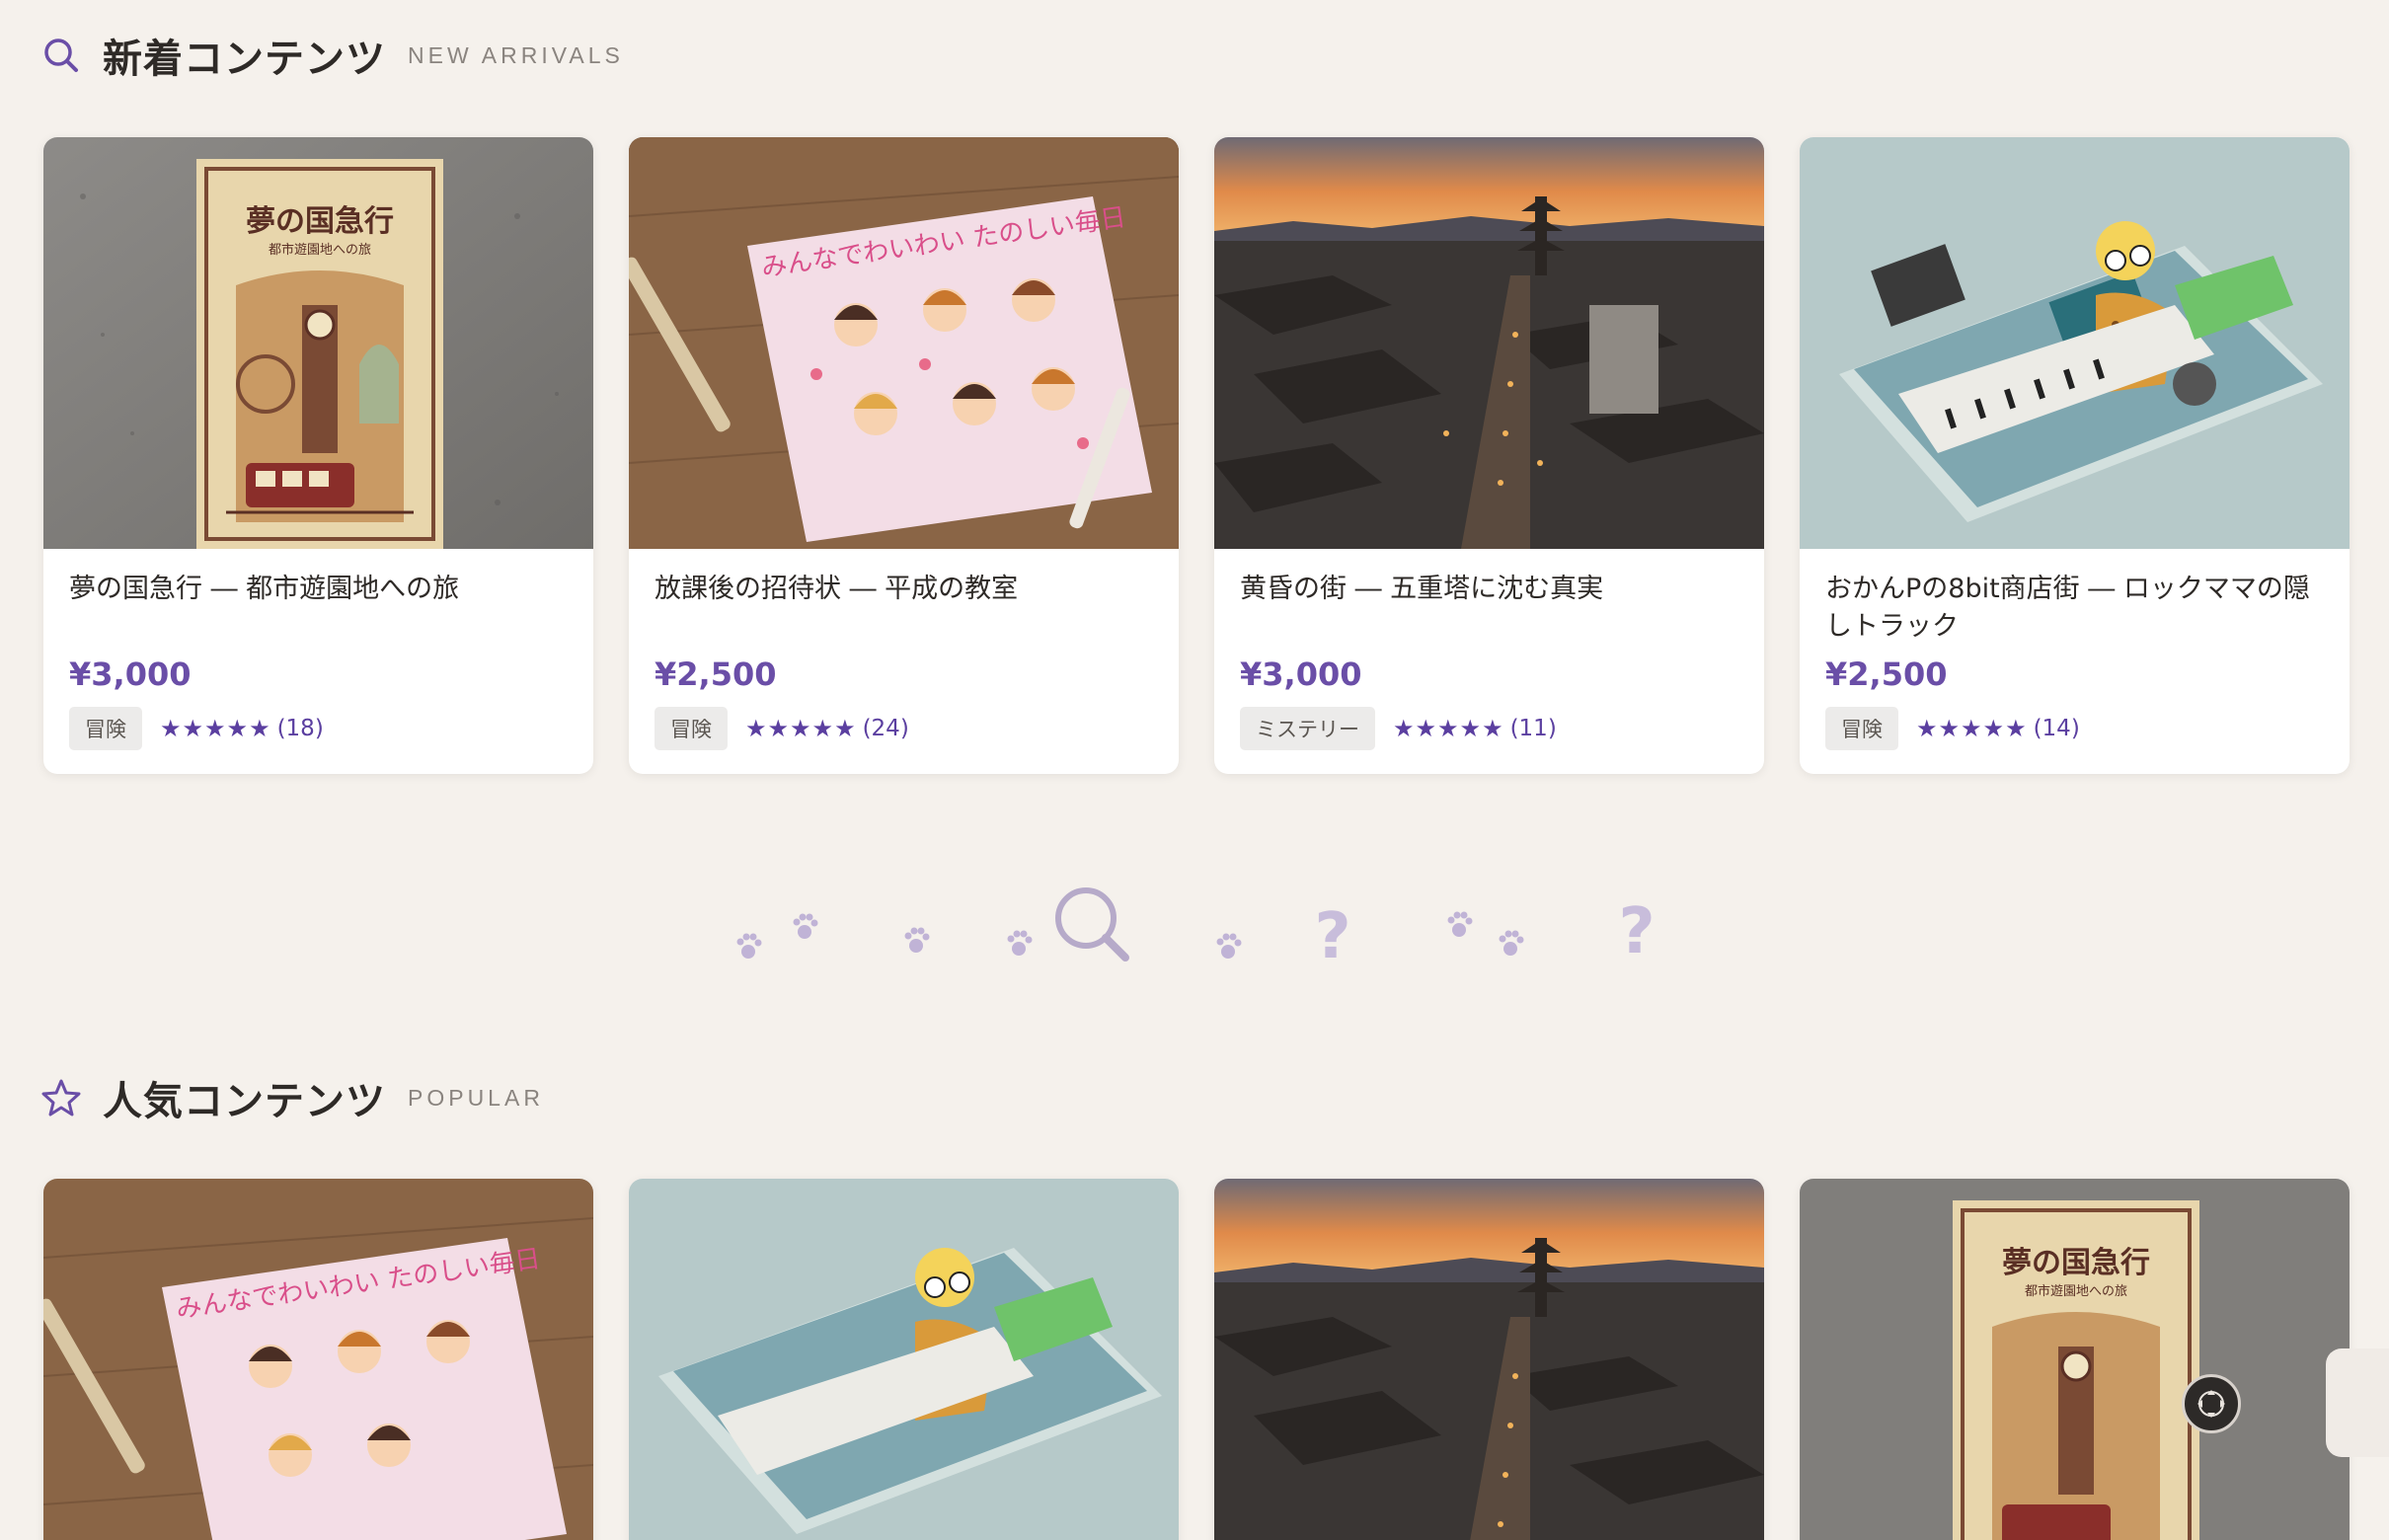 The image size is (2389, 1540). I want to click on star-icon, so click(61, 1097).